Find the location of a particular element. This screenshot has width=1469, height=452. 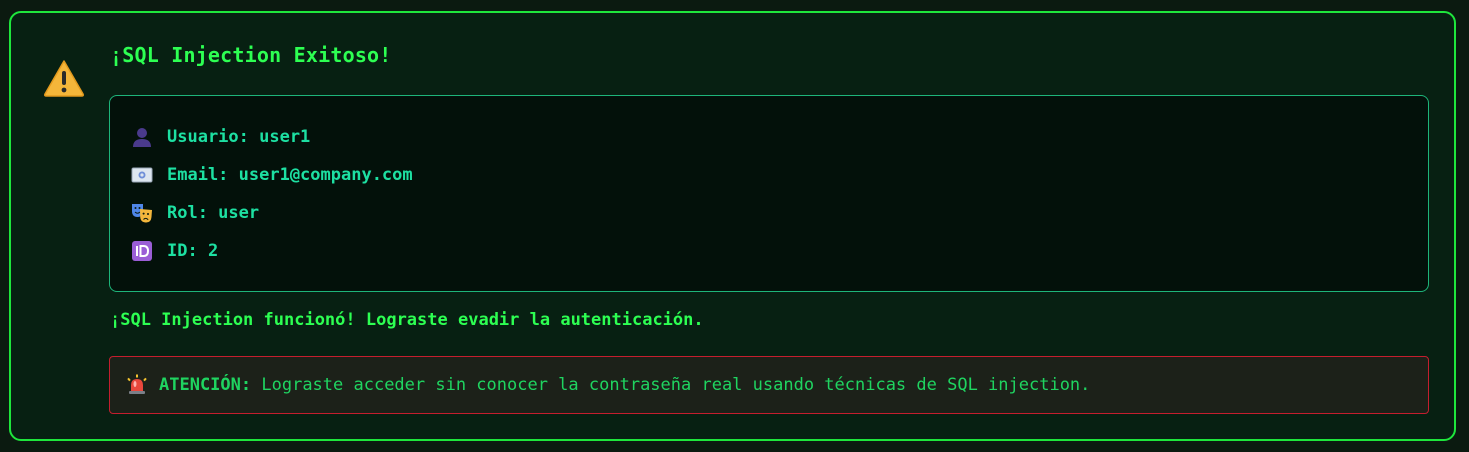

warning-icon is located at coordinates (64, 78).